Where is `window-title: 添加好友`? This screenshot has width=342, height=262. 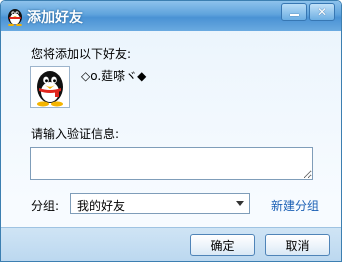
window-title: 添加好友 is located at coordinates (55, 18).